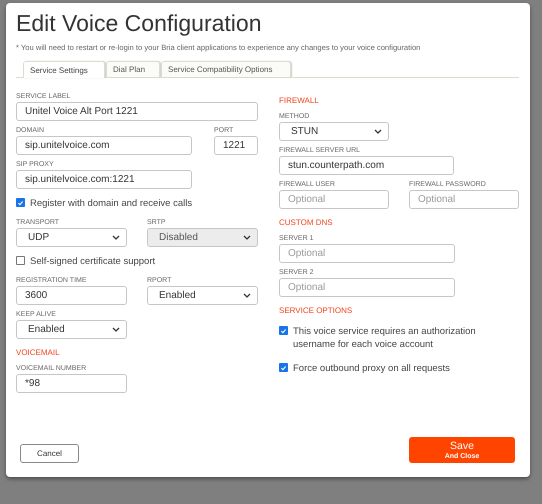 This screenshot has height=504, width=542. I want to click on dropdown: UDP, so click(71, 237).